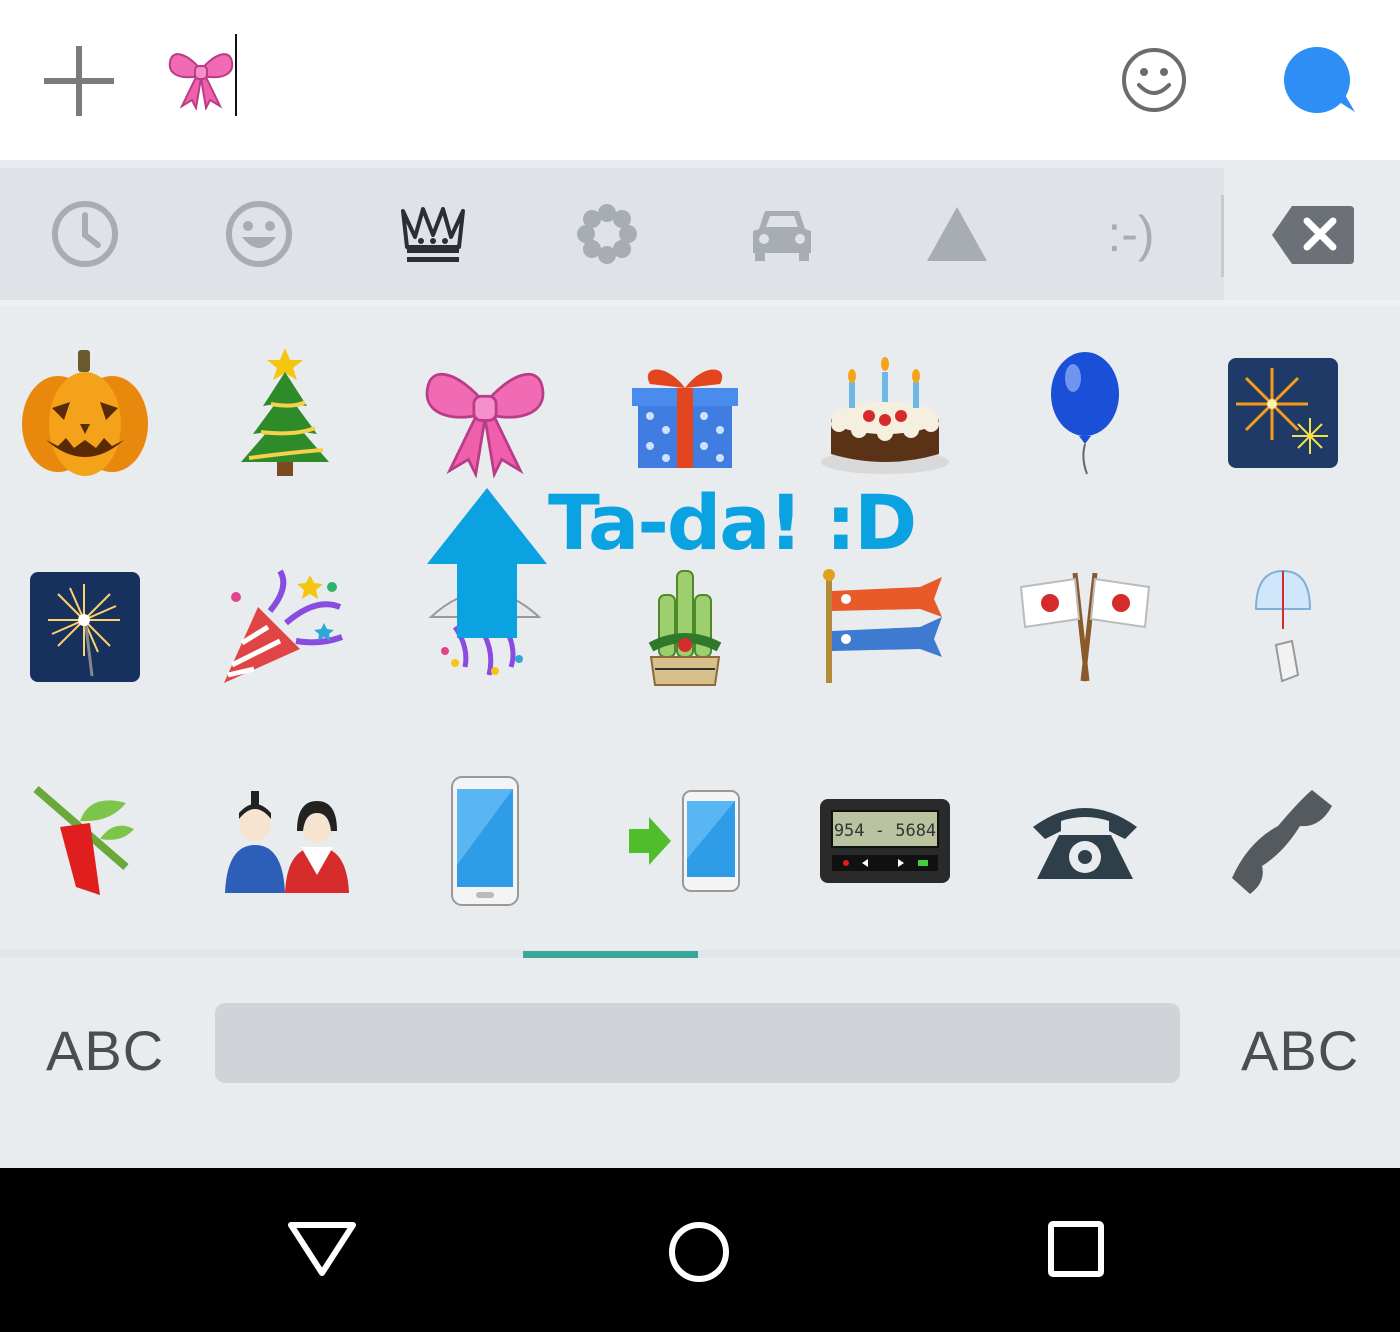 Image resolution: width=1400 pixels, height=1332 pixels. I want to click on smiley-icon, so click(1154, 80).